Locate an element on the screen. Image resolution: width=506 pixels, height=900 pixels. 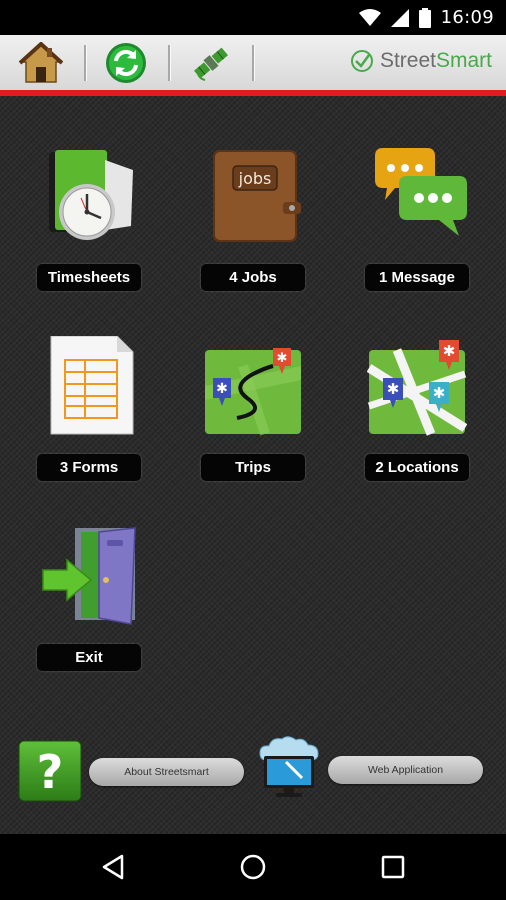
sync-button is located at coordinates (126, 63).